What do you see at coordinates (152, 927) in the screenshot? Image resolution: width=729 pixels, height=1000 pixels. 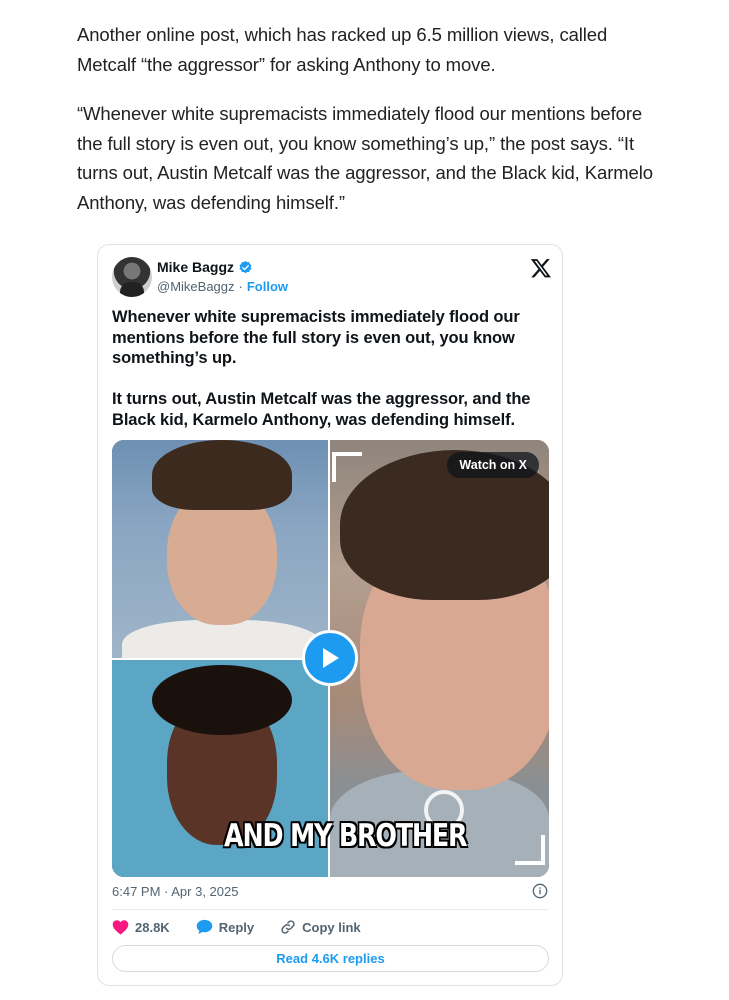 I see `like-count: 28.8K` at bounding box center [152, 927].